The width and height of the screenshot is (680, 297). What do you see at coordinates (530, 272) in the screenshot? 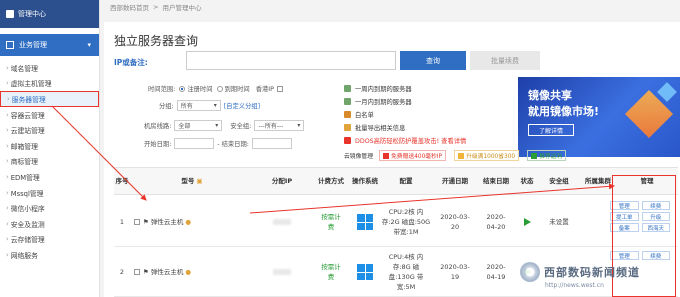
I see `watermark-logo-icon` at bounding box center [530, 272].